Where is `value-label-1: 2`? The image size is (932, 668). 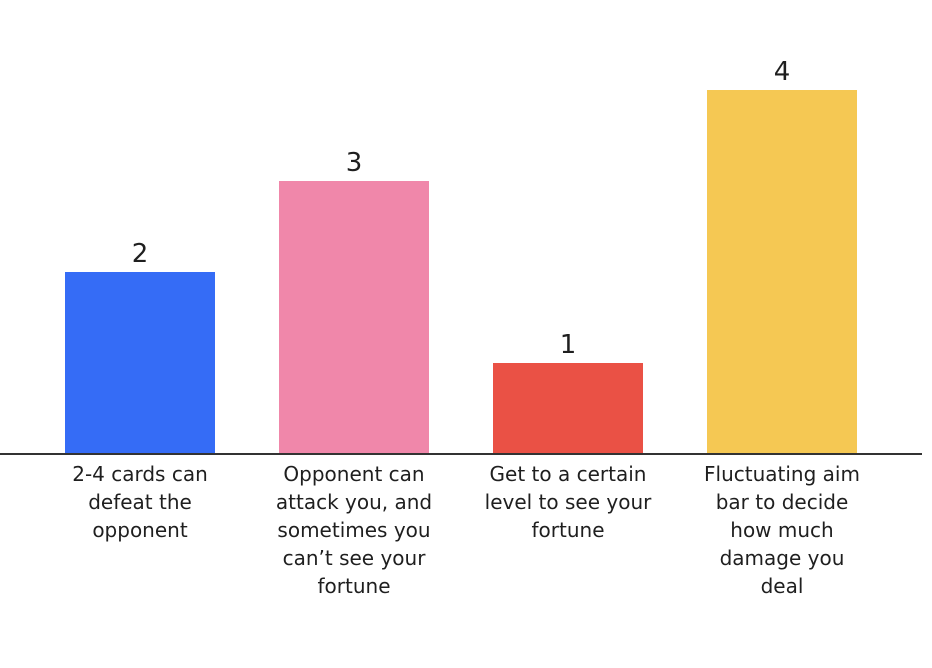 value-label-1: 2 is located at coordinates (140, 254).